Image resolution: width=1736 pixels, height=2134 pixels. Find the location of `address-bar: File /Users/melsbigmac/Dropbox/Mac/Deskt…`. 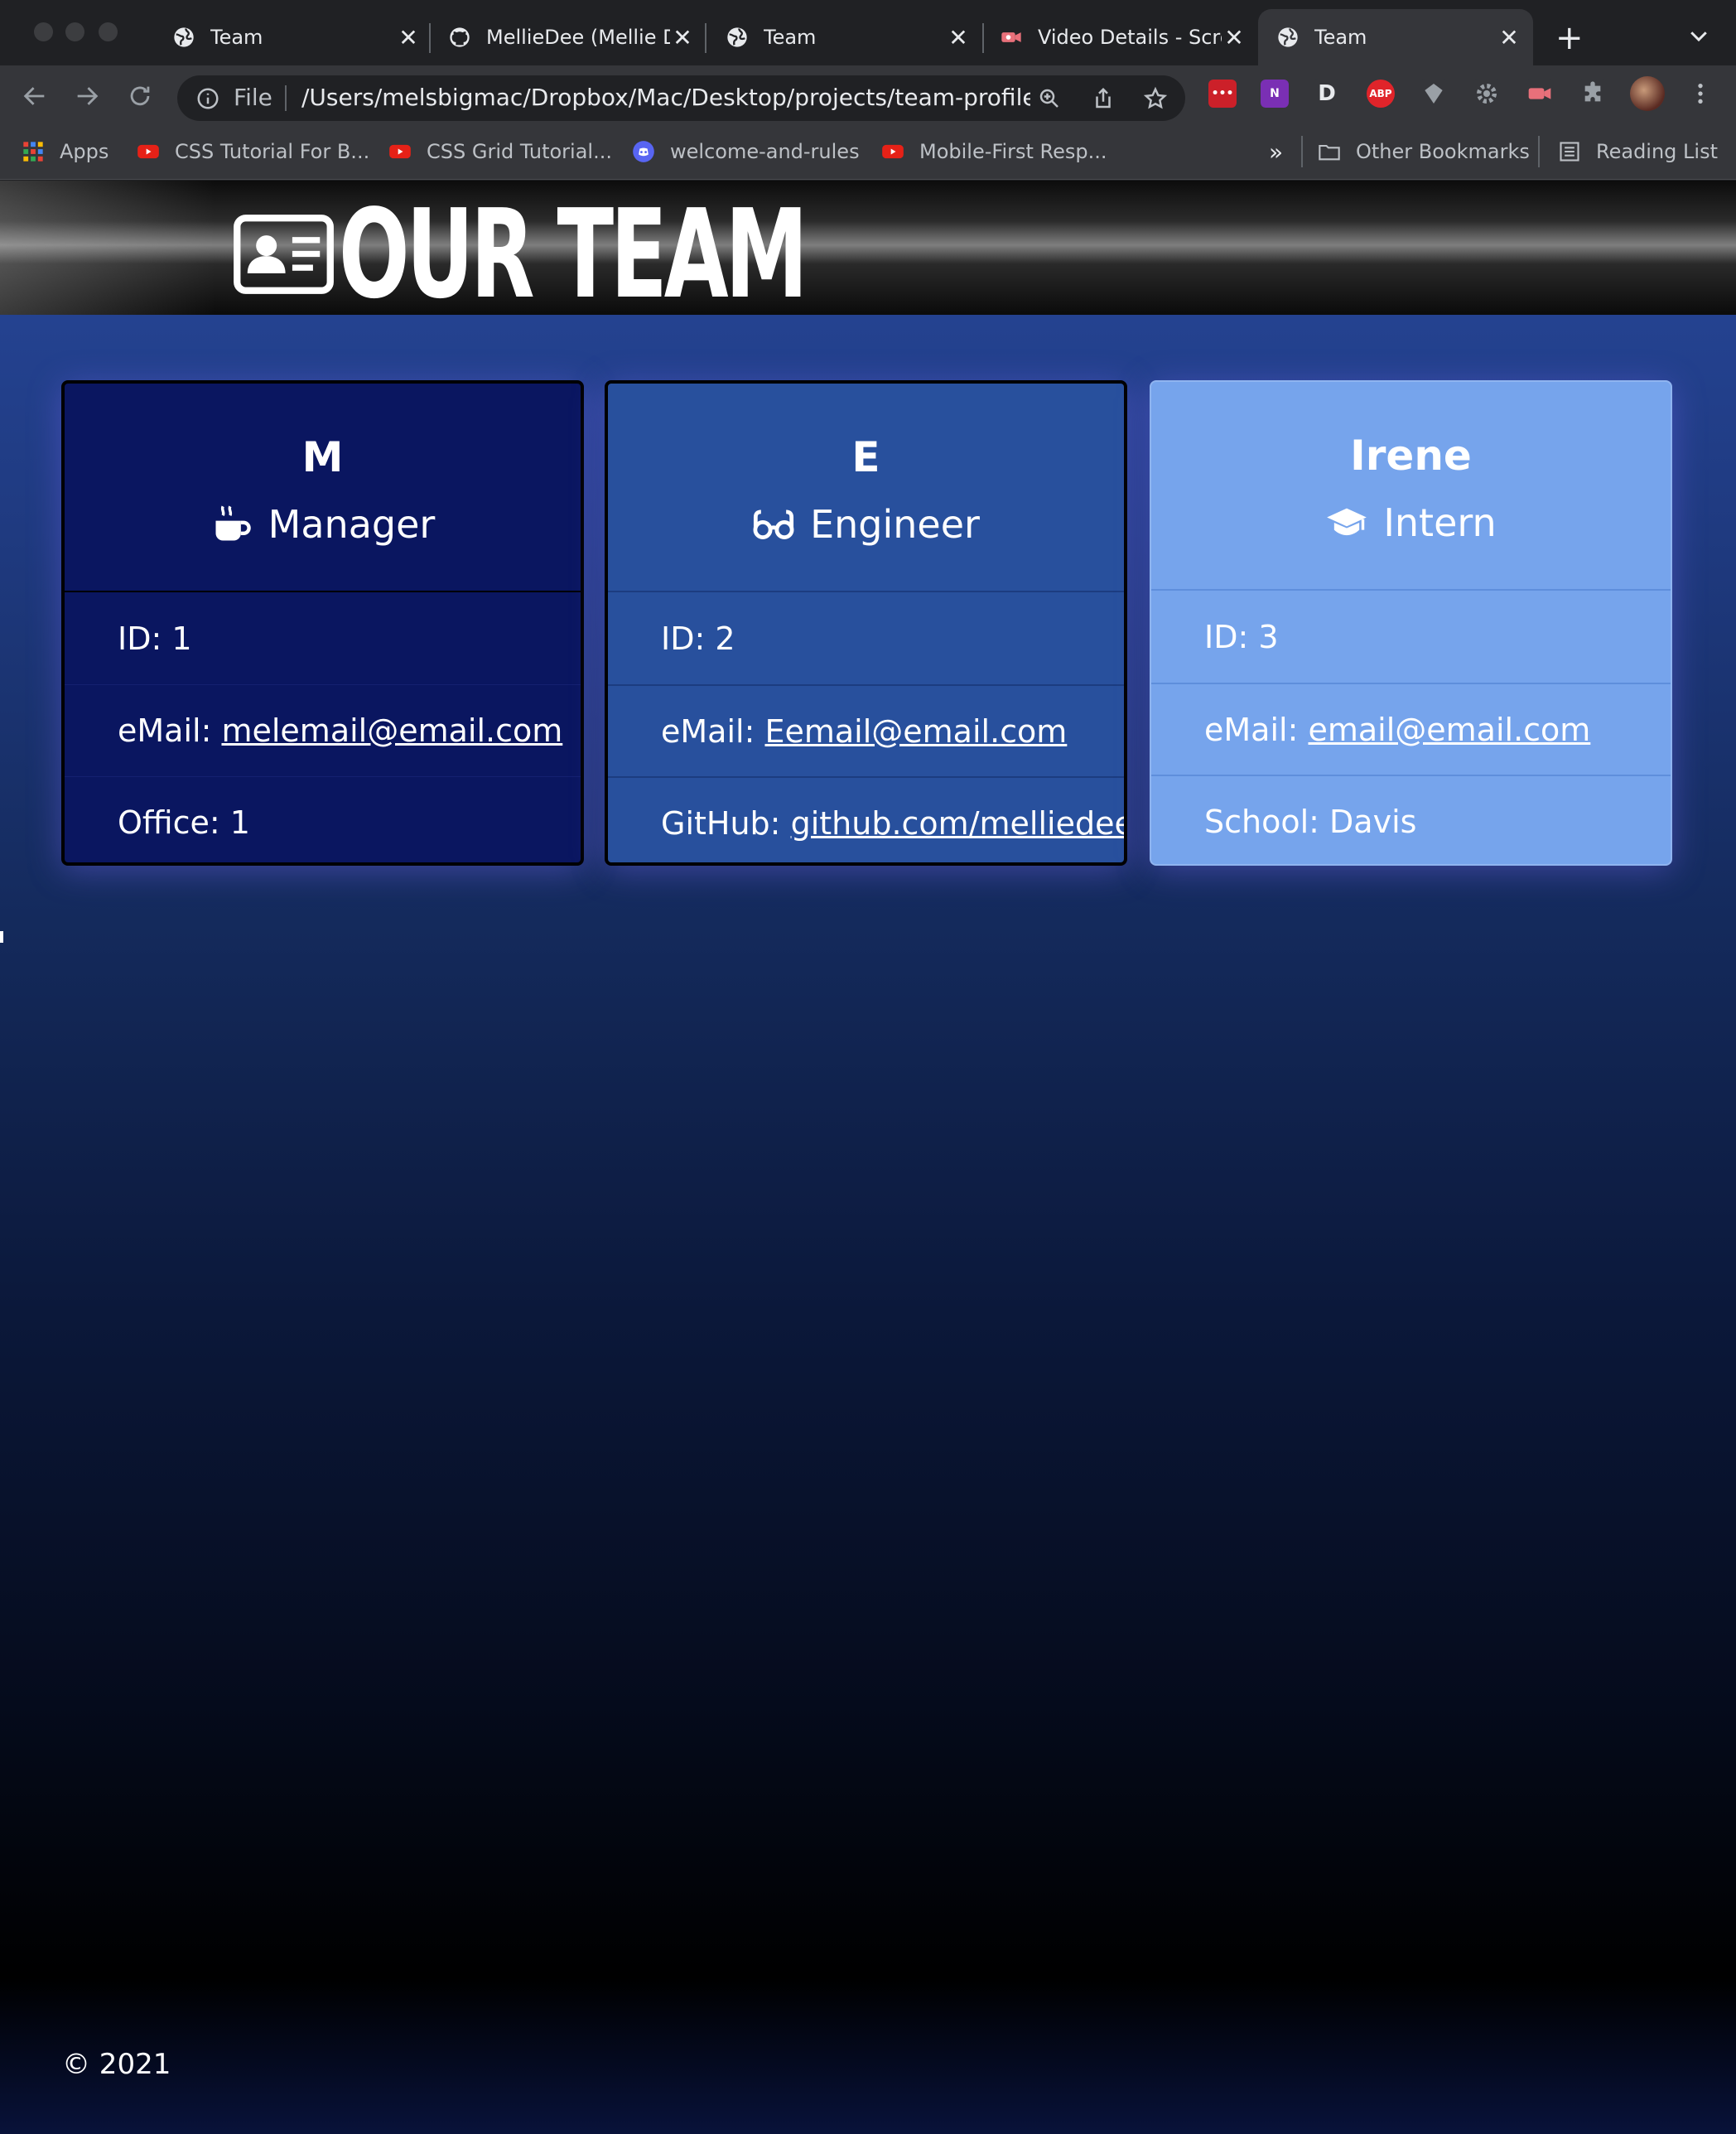

address-bar: File /Users/melsbigmac/Dropbox/Mac/Deskt… is located at coordinates (681, 98).